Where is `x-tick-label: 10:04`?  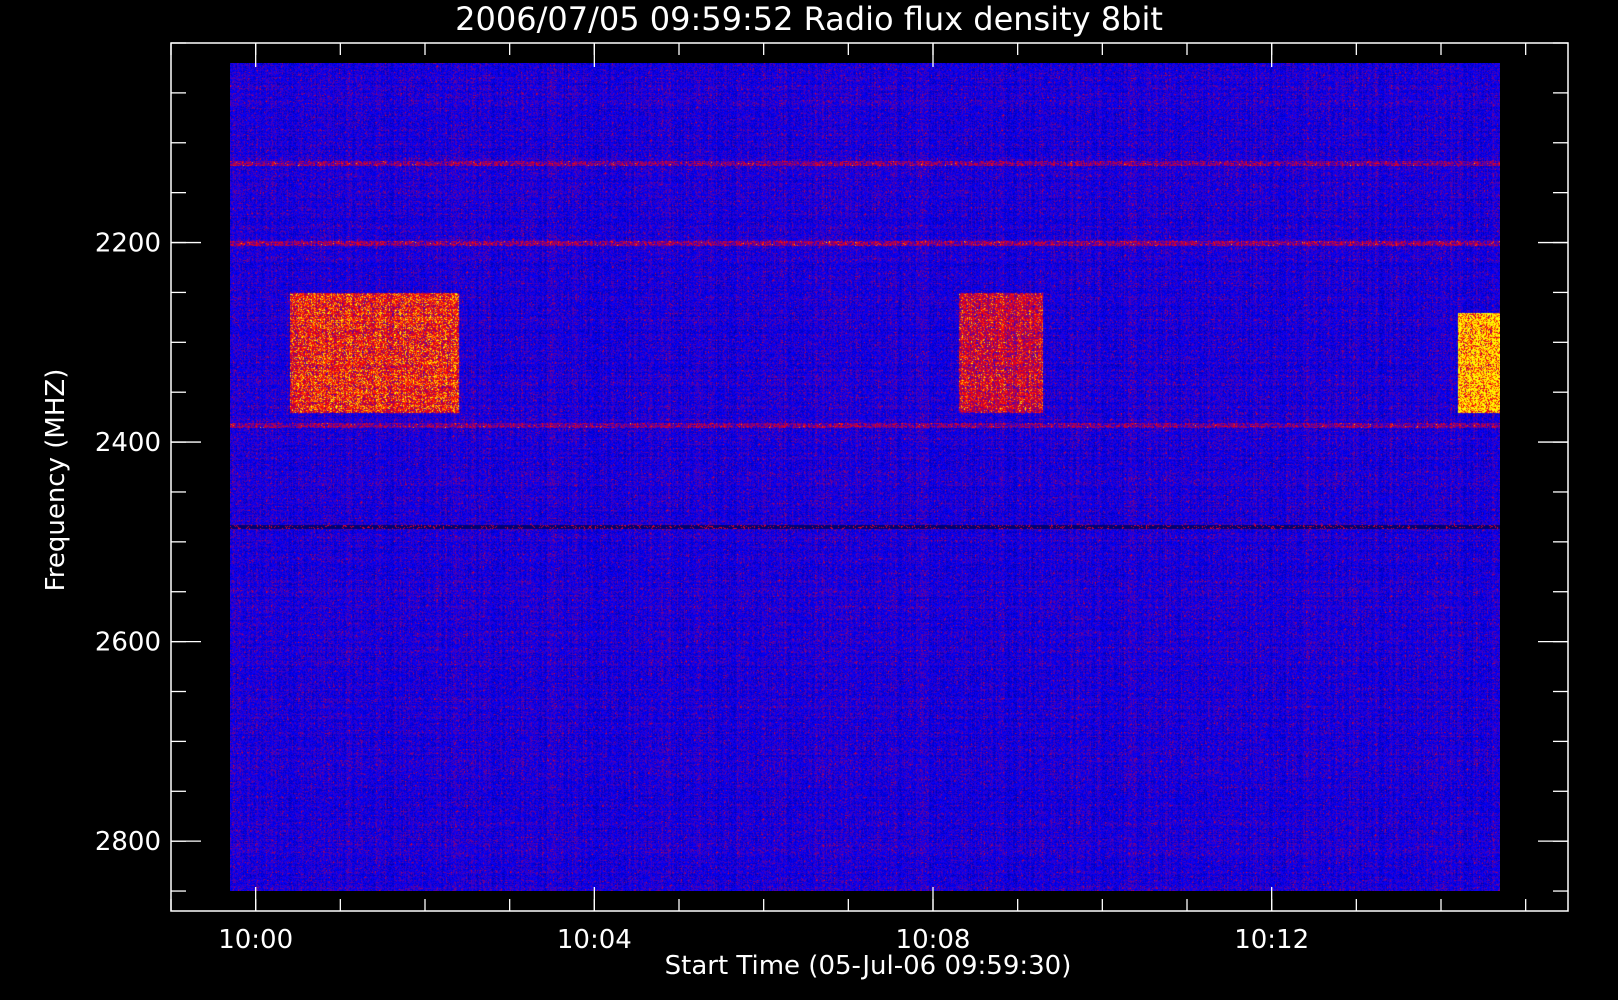 x-tick-label: 10:04 is located at coordinates (594, 940).